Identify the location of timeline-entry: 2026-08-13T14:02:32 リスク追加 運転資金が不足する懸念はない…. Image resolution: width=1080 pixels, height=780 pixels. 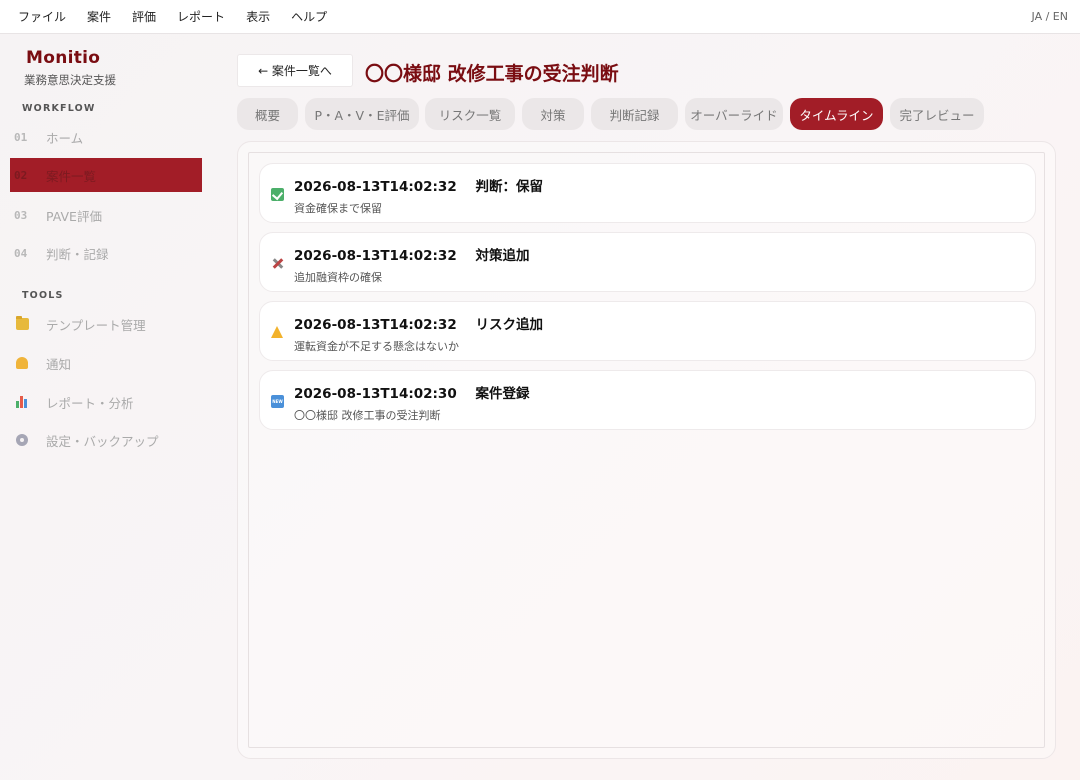
(647, 331).